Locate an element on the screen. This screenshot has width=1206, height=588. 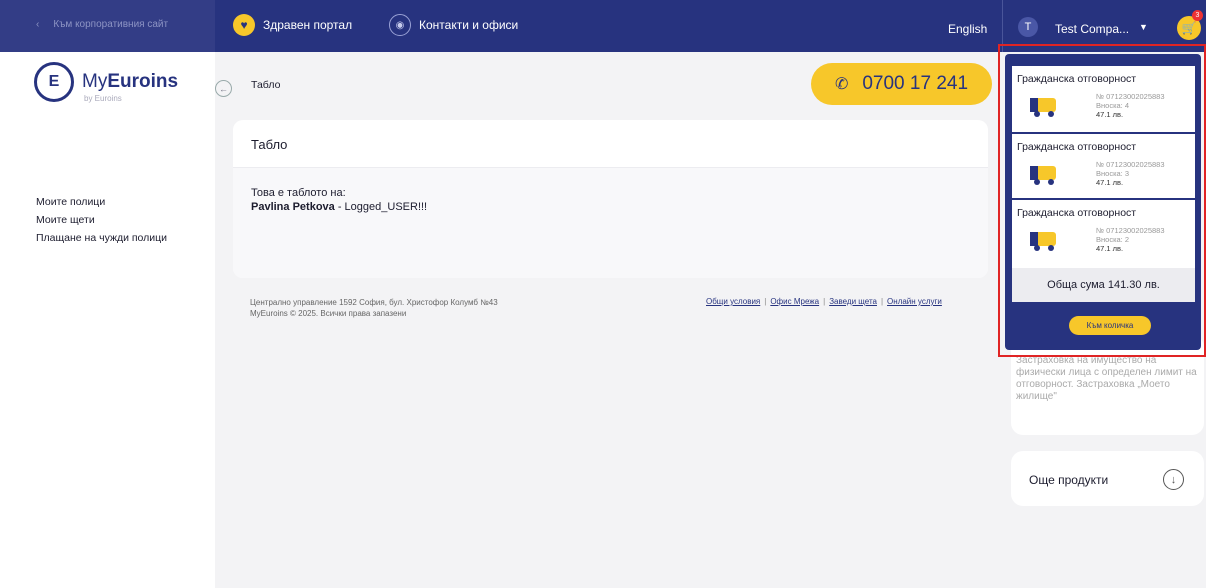
footer-link-terms: Общи условия is located at coordinates (733, 301).